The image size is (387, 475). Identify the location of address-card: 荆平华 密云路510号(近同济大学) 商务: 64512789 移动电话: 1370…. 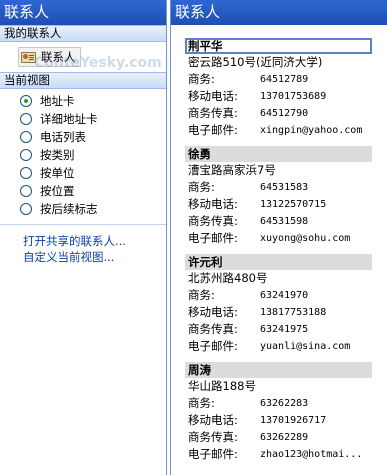
(278, 88).